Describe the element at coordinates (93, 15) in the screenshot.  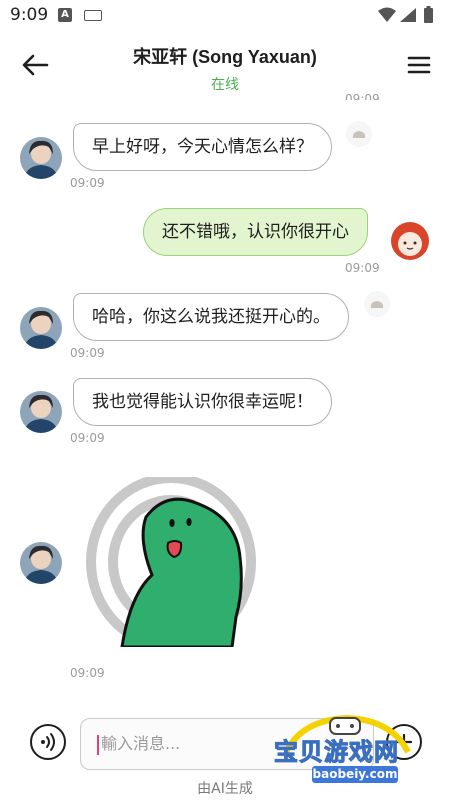
I see `keyboard-icon` at that location.